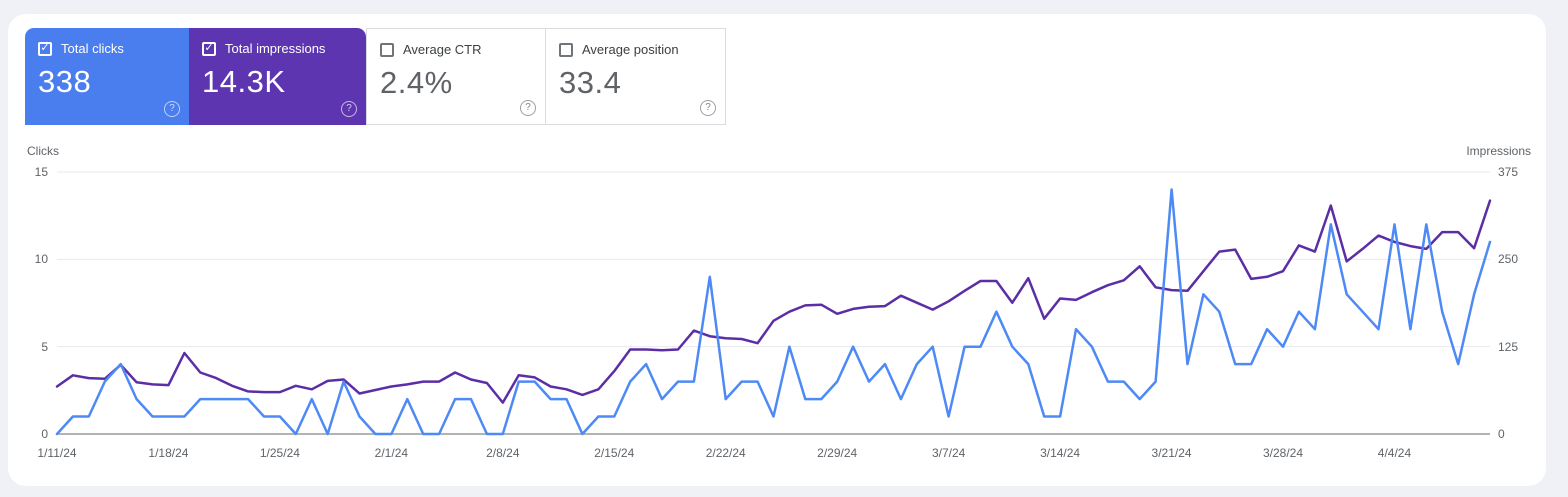 This screenshot has height=497, width=1568. Describe the element at coordinates (837, 453) in the screenshot. I see `date-label-2-29-24: 2/29/24` at that location.